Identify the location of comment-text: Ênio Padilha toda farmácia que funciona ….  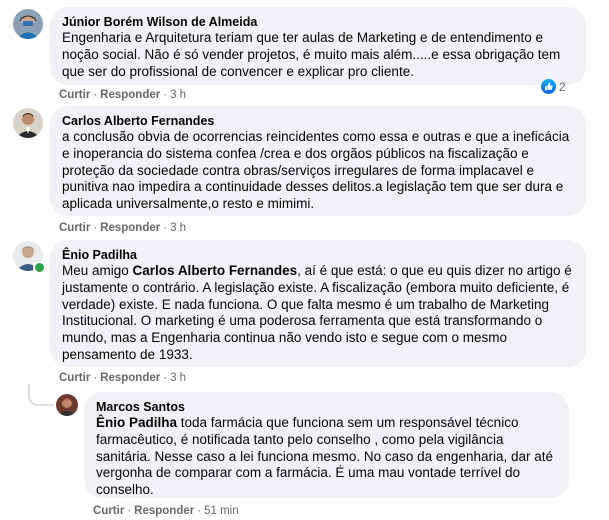
(326, 457).